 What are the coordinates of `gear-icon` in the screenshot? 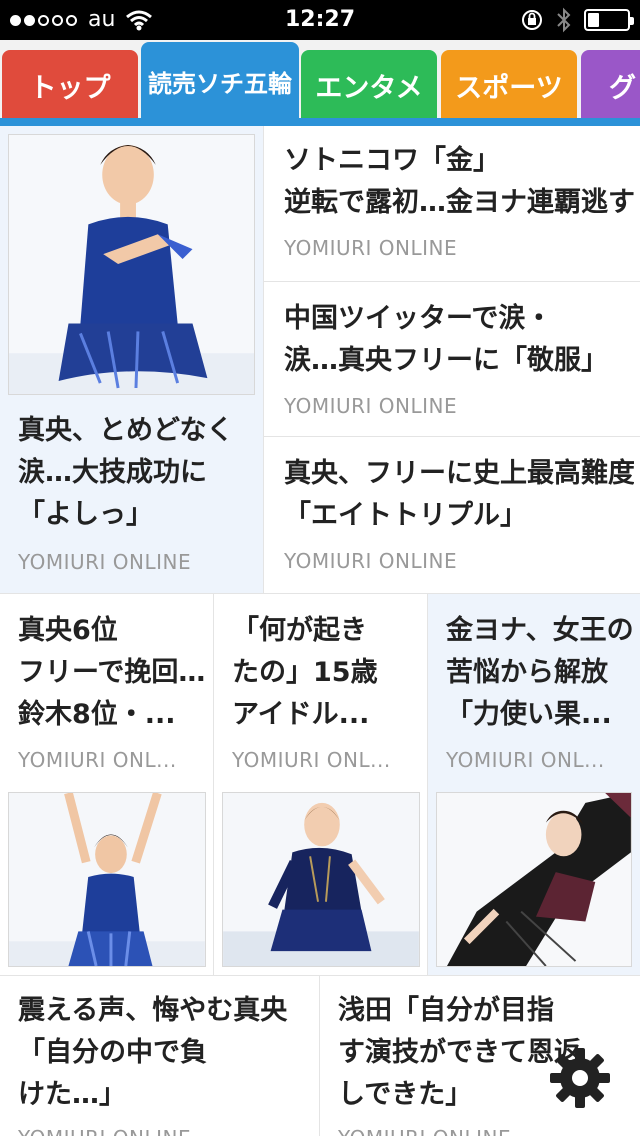 It's located at (580, 1078).